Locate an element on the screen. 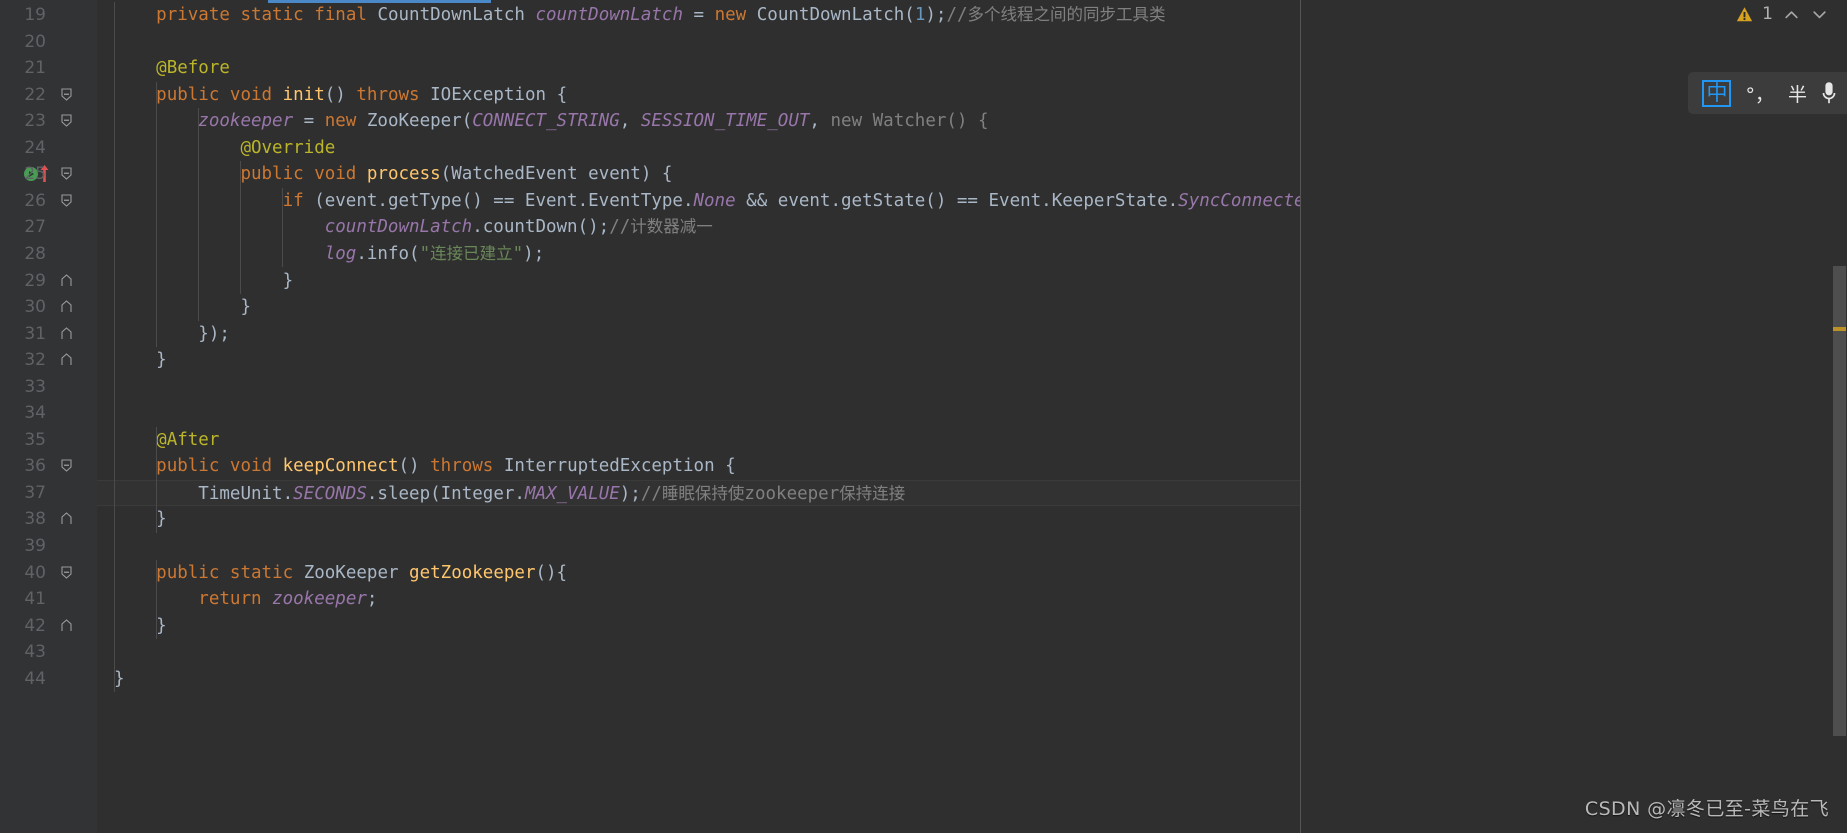 The width and height of the screenshot is (1847, 833). line-number: 39 is located at coordinates (35, 546).